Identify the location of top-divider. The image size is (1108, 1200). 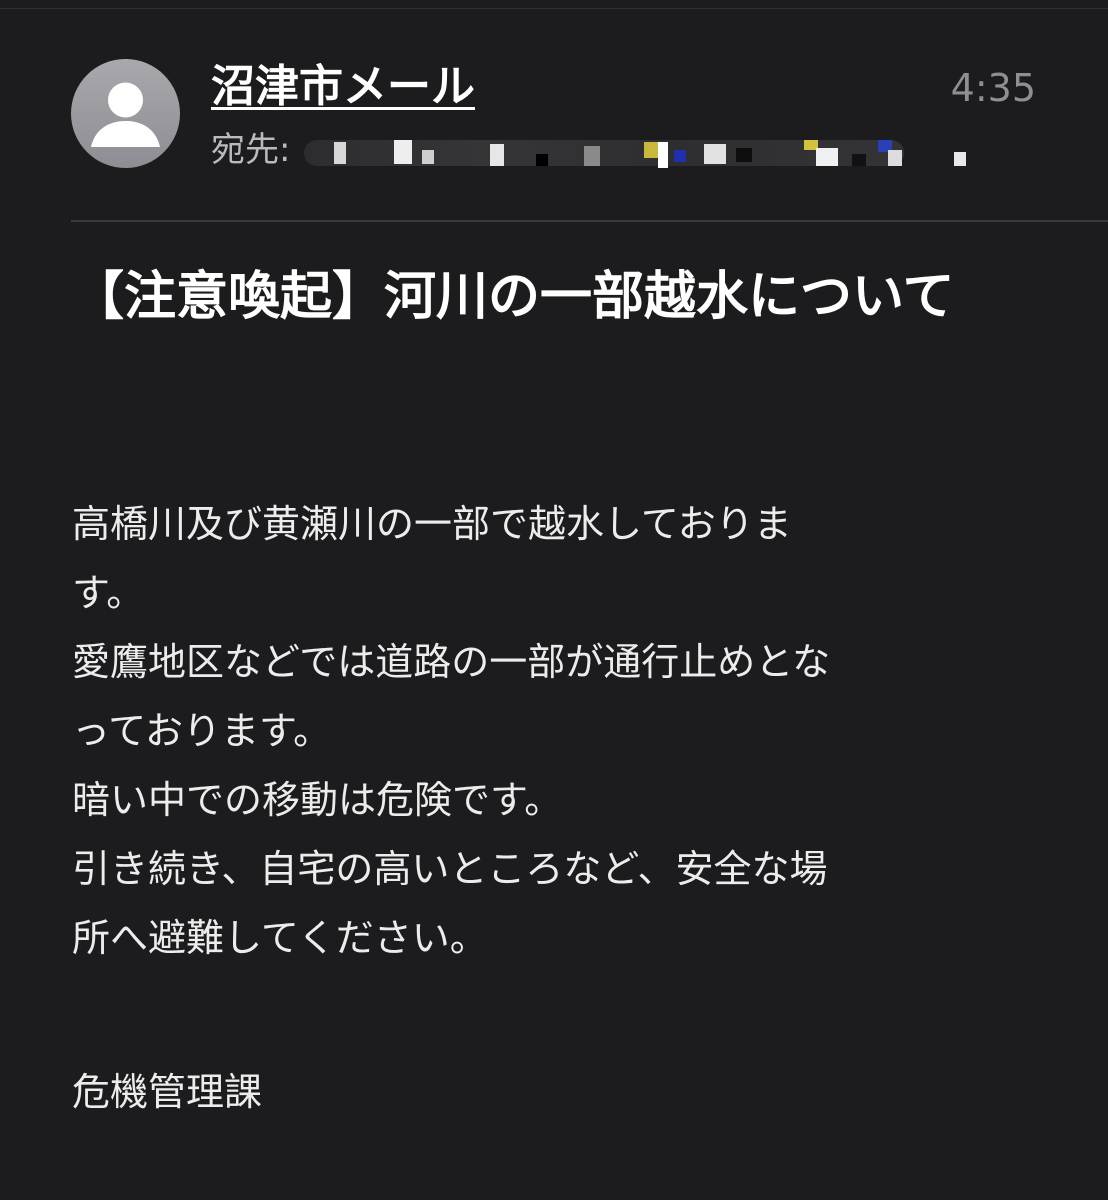
(554, 8).